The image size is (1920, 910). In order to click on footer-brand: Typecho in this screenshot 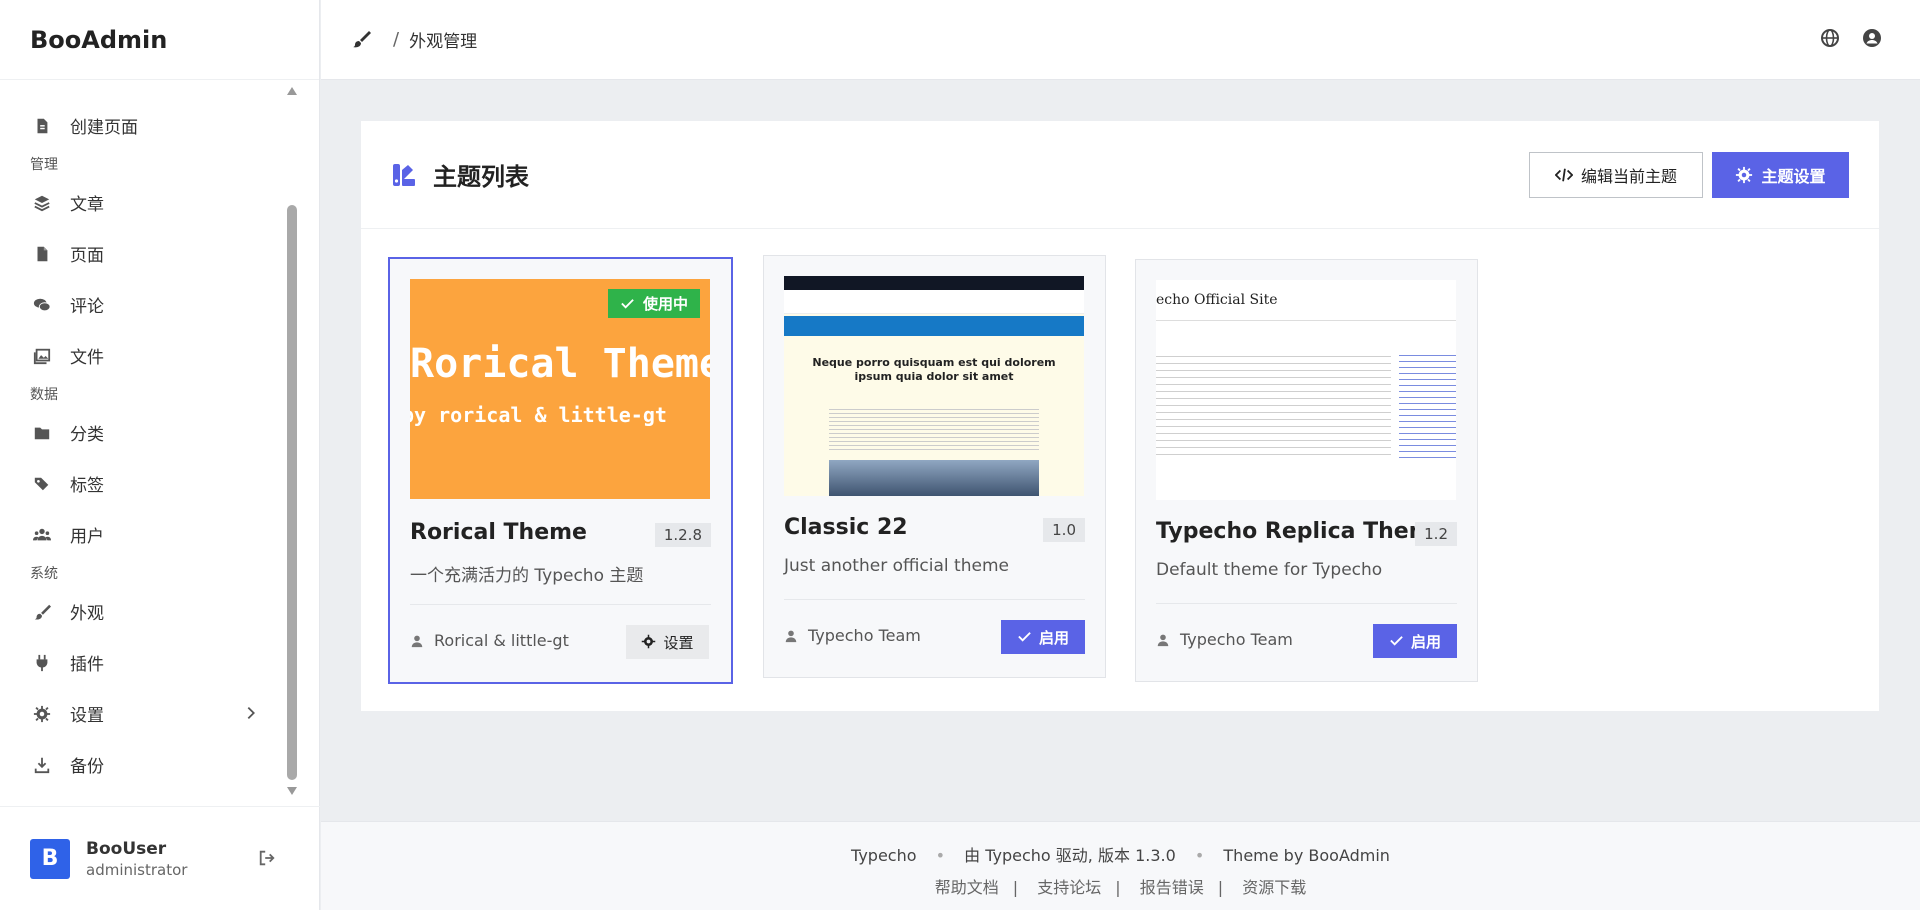, I will do `click(883, 855)`.